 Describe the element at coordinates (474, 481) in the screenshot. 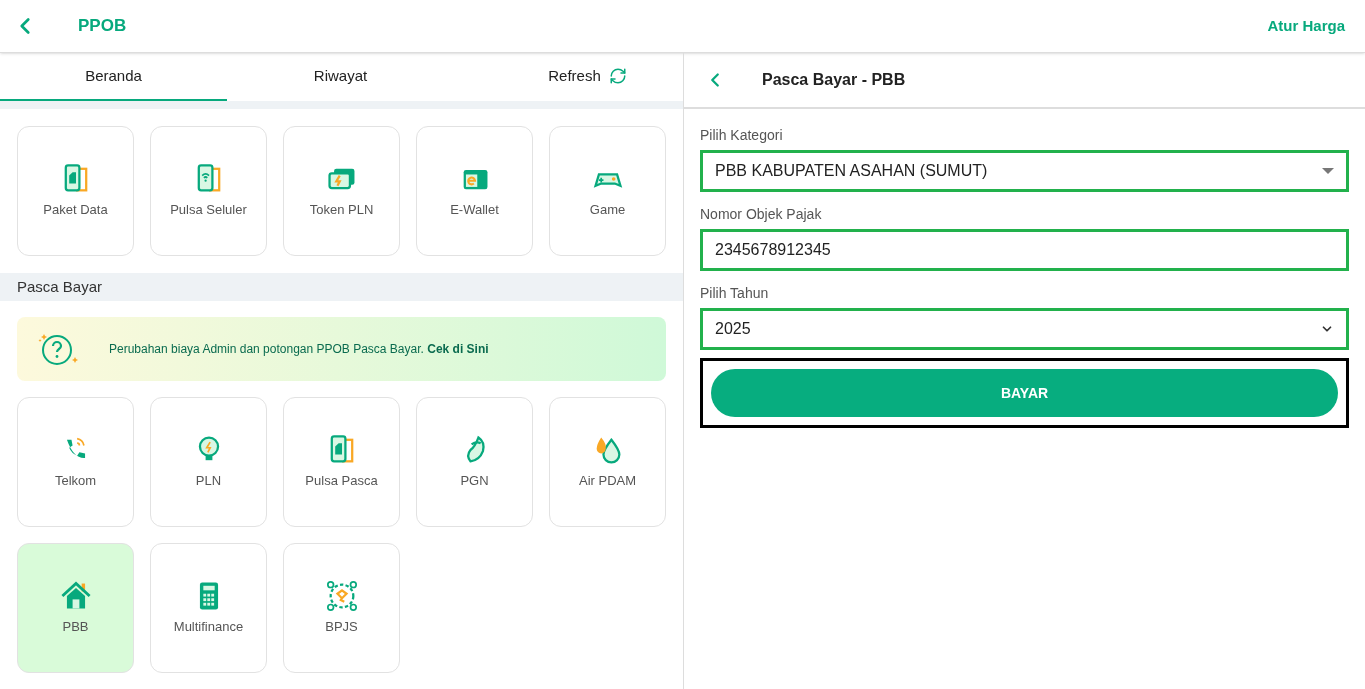

I see `service-label: PGN` at that location.